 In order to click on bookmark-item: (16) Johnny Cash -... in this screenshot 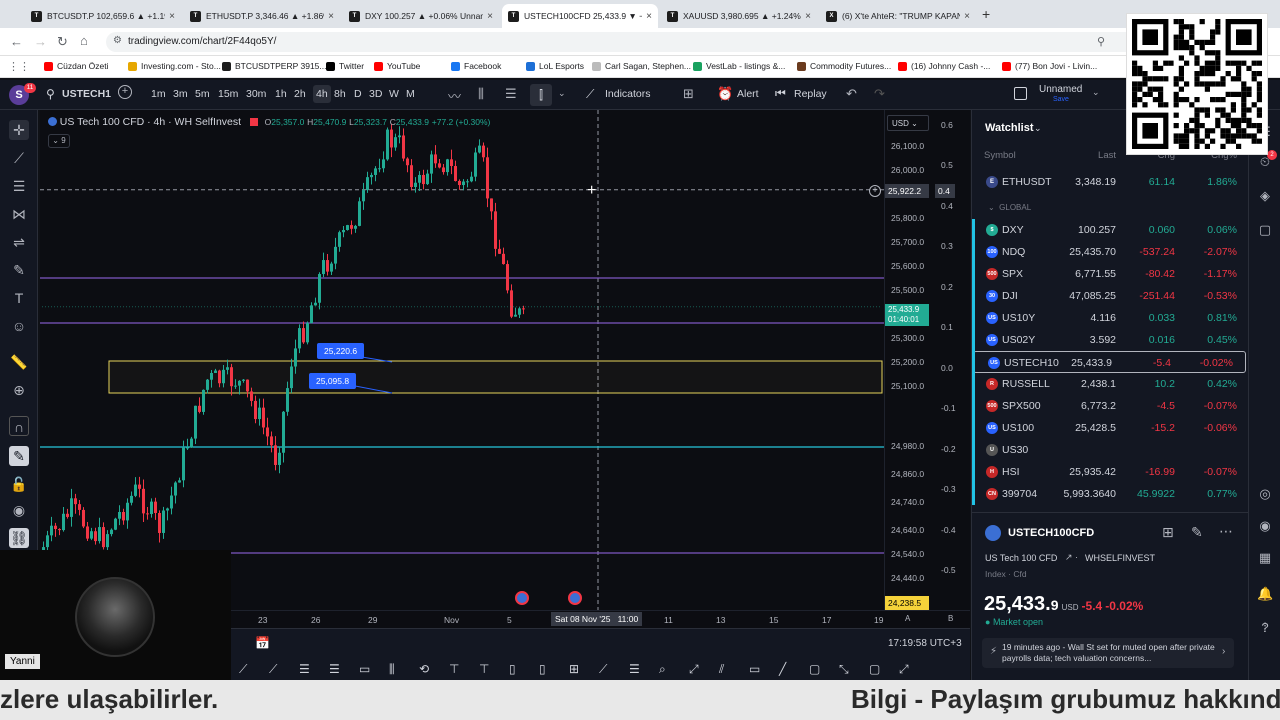, I will do `click(944, 66)`.